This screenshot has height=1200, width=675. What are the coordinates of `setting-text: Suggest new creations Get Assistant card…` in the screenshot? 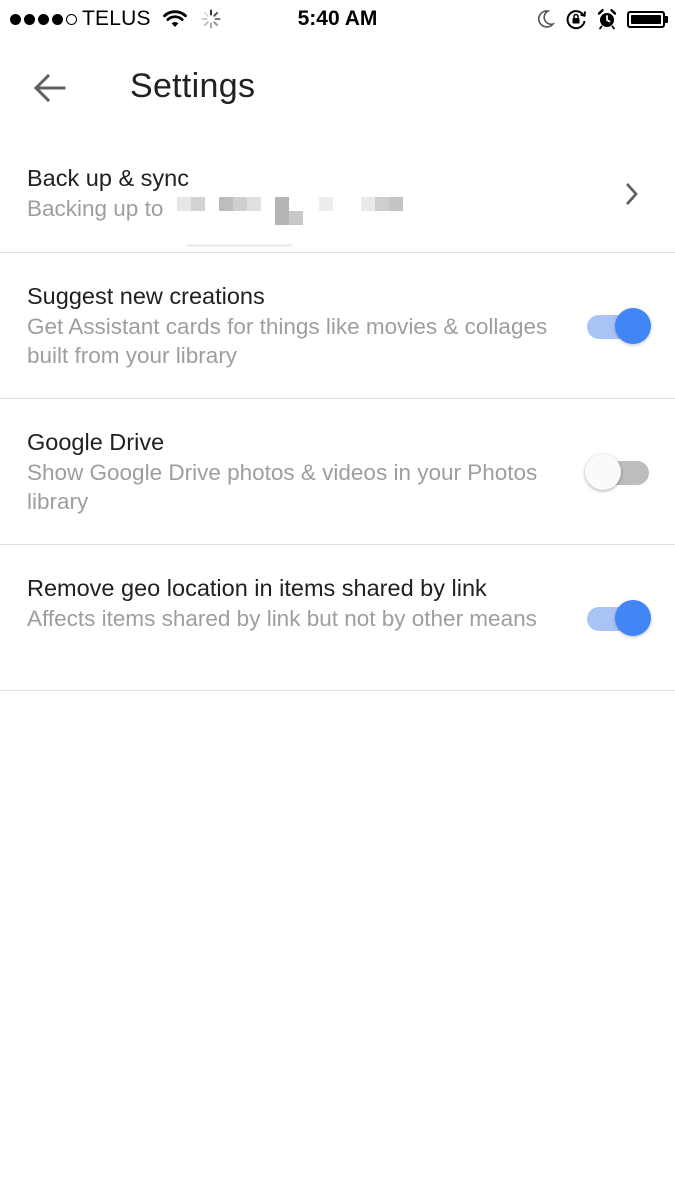 It's located at (292, 325).